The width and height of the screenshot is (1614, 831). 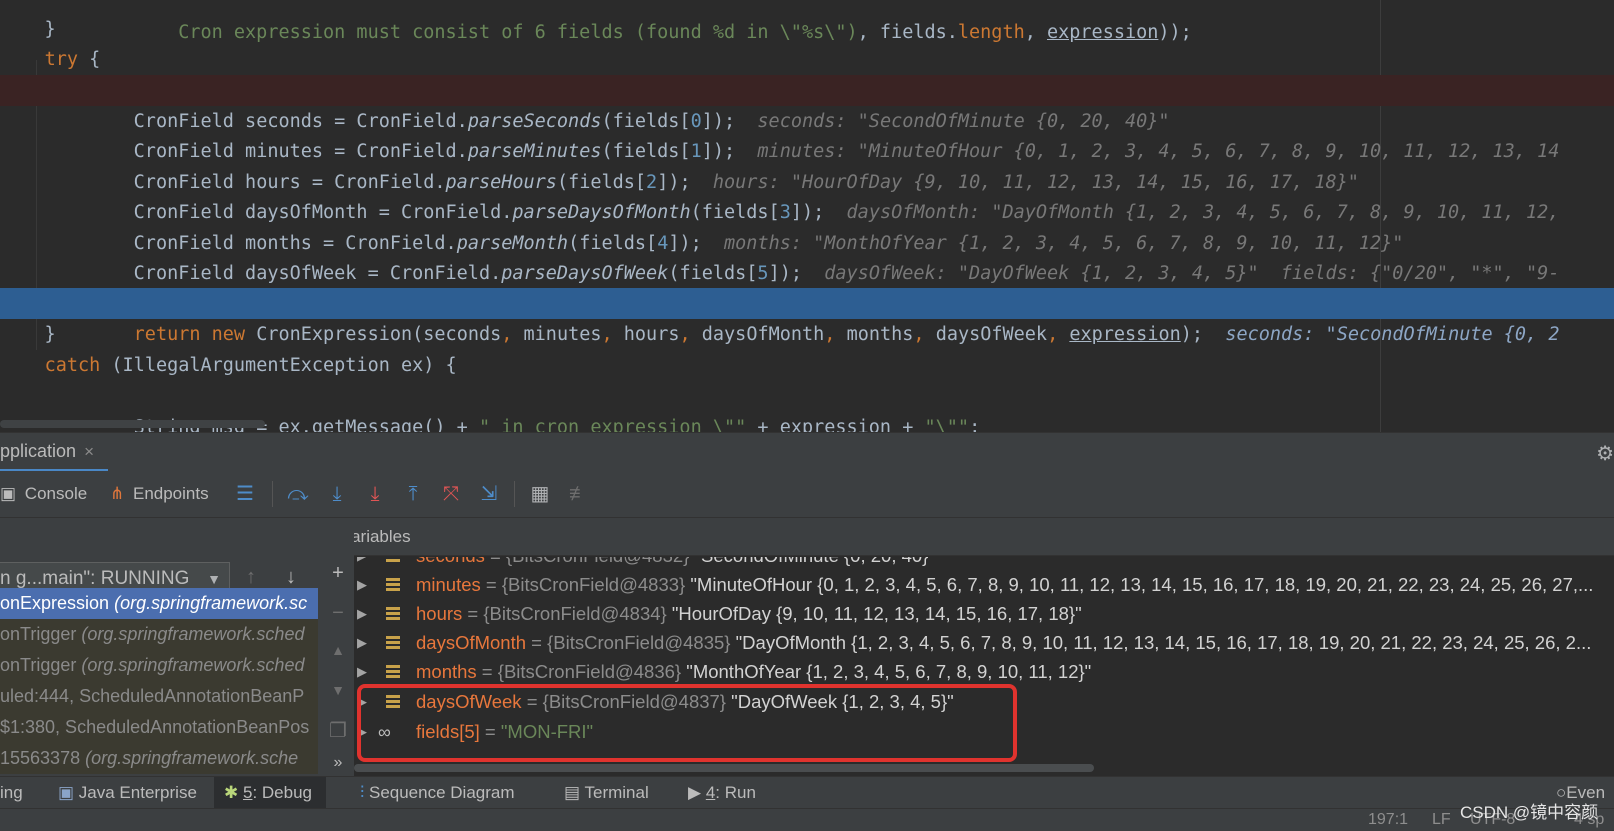 What do you see at coordinates (89, 451) in the screenshot?
I see `close-icon: ×` at bounding box center [89, 451].